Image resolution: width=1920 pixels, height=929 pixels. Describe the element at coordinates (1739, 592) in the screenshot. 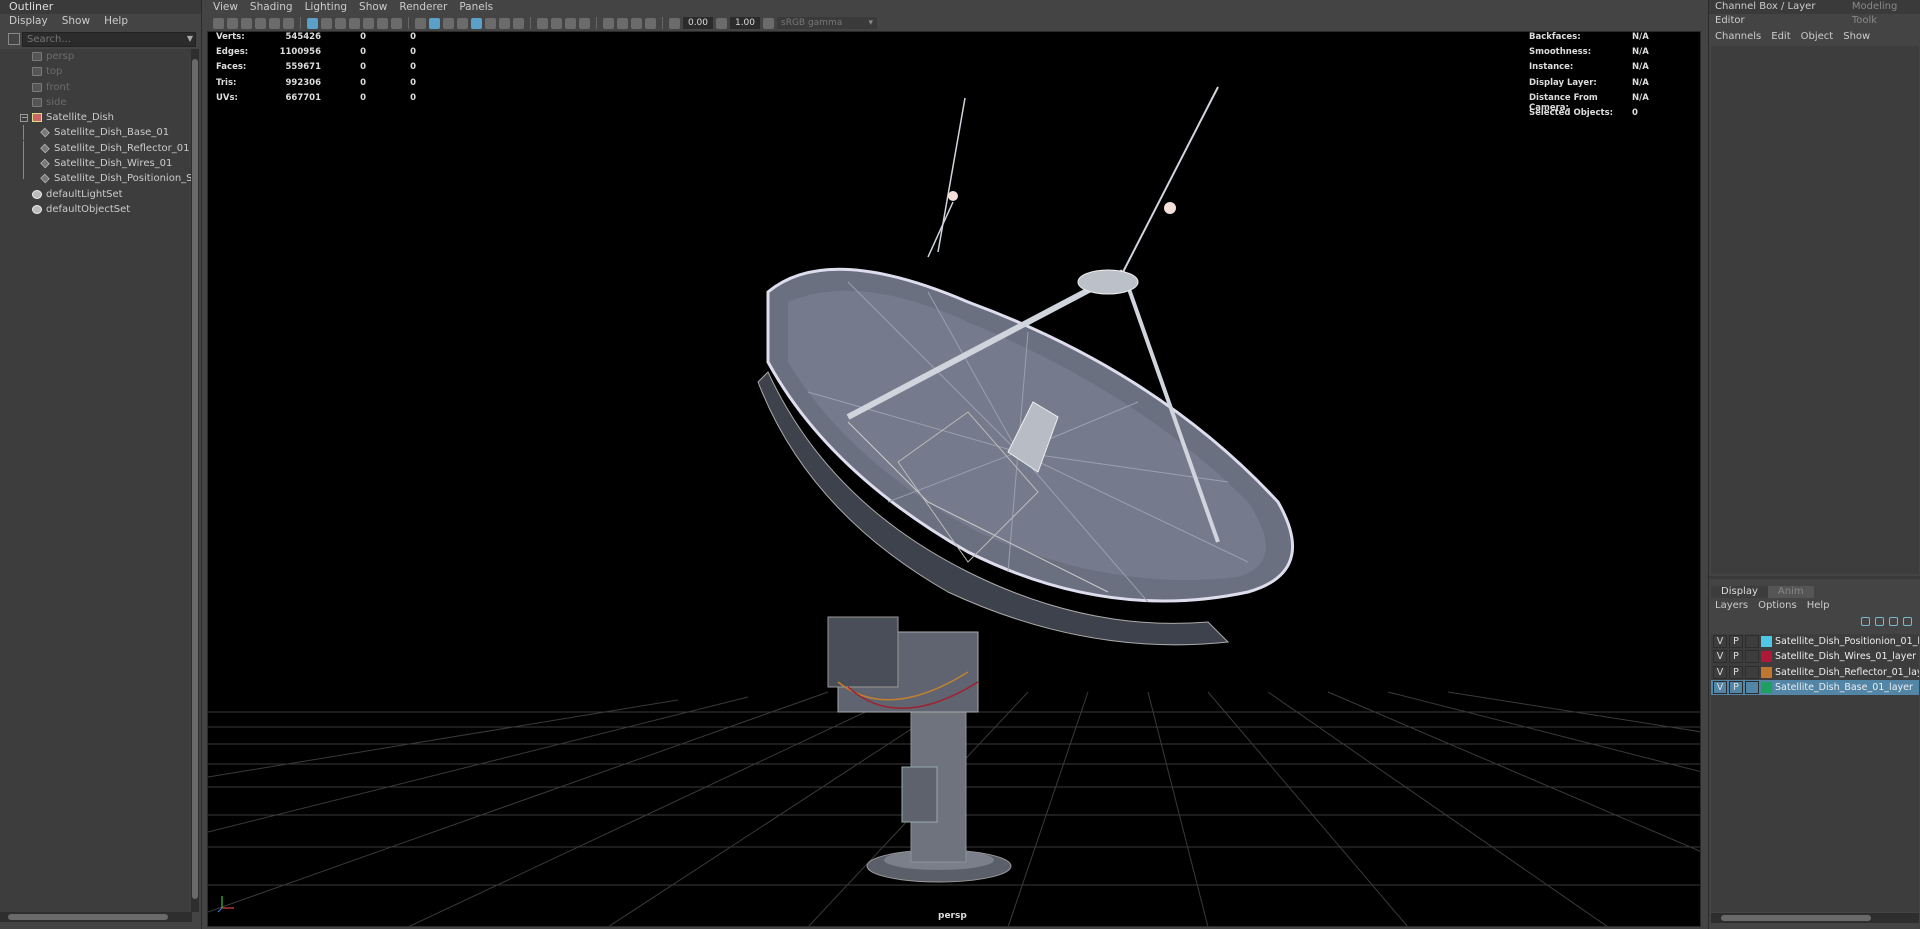

I see `tab-display: Display` at that location.